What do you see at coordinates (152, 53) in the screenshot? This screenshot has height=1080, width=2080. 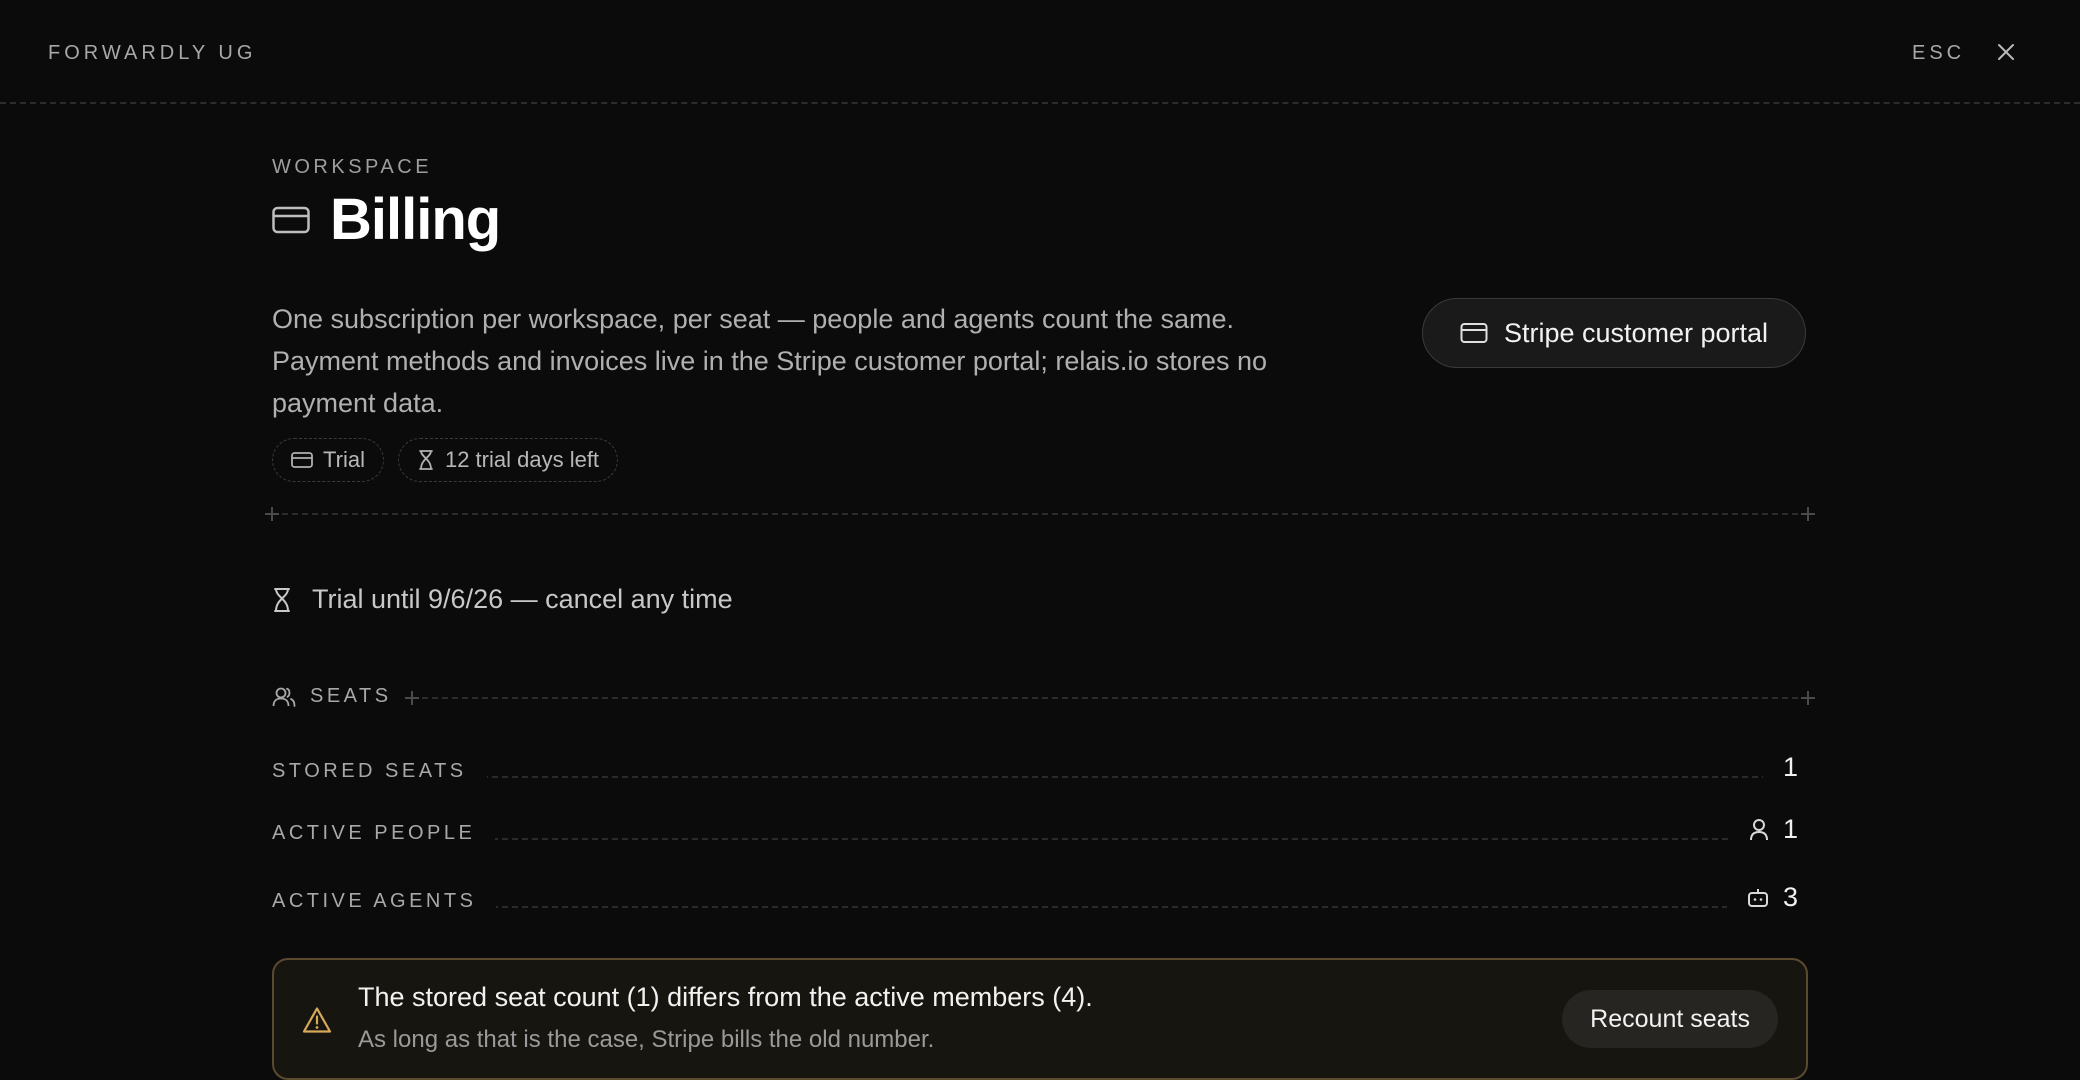 I see `organization-name: FORWARDLY UG` at bounding box center [152, 53].